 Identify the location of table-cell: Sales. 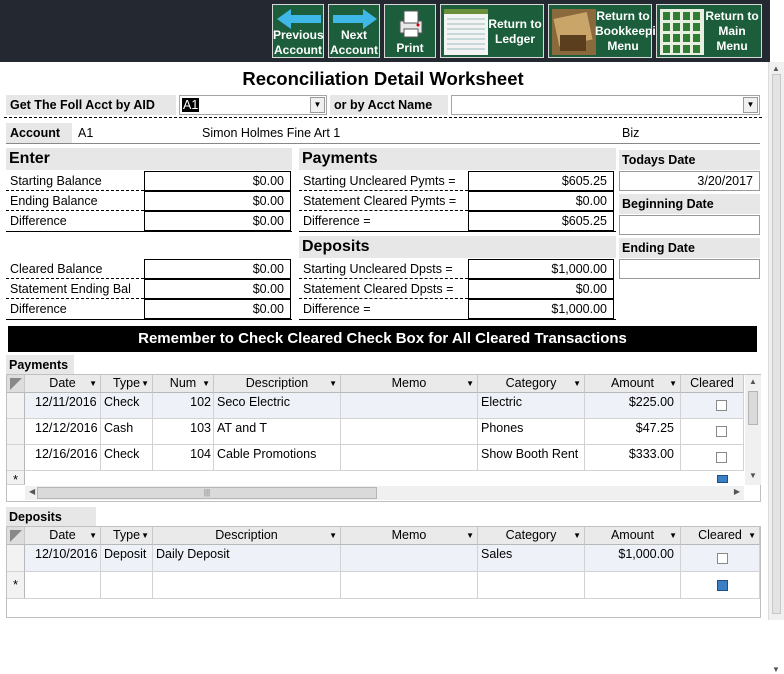
(531, 558).